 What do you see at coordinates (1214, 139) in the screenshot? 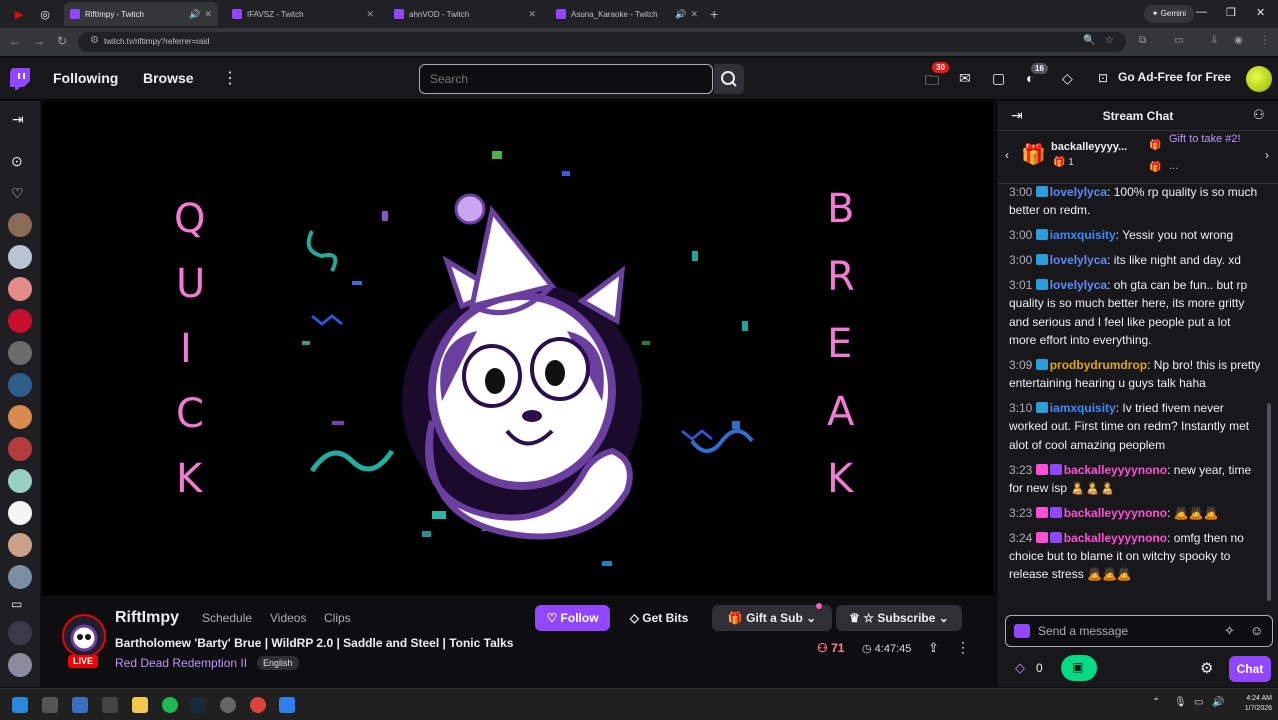
I see `gift-to-take: Gift to take #2!` at bounding box center [1214, 139].